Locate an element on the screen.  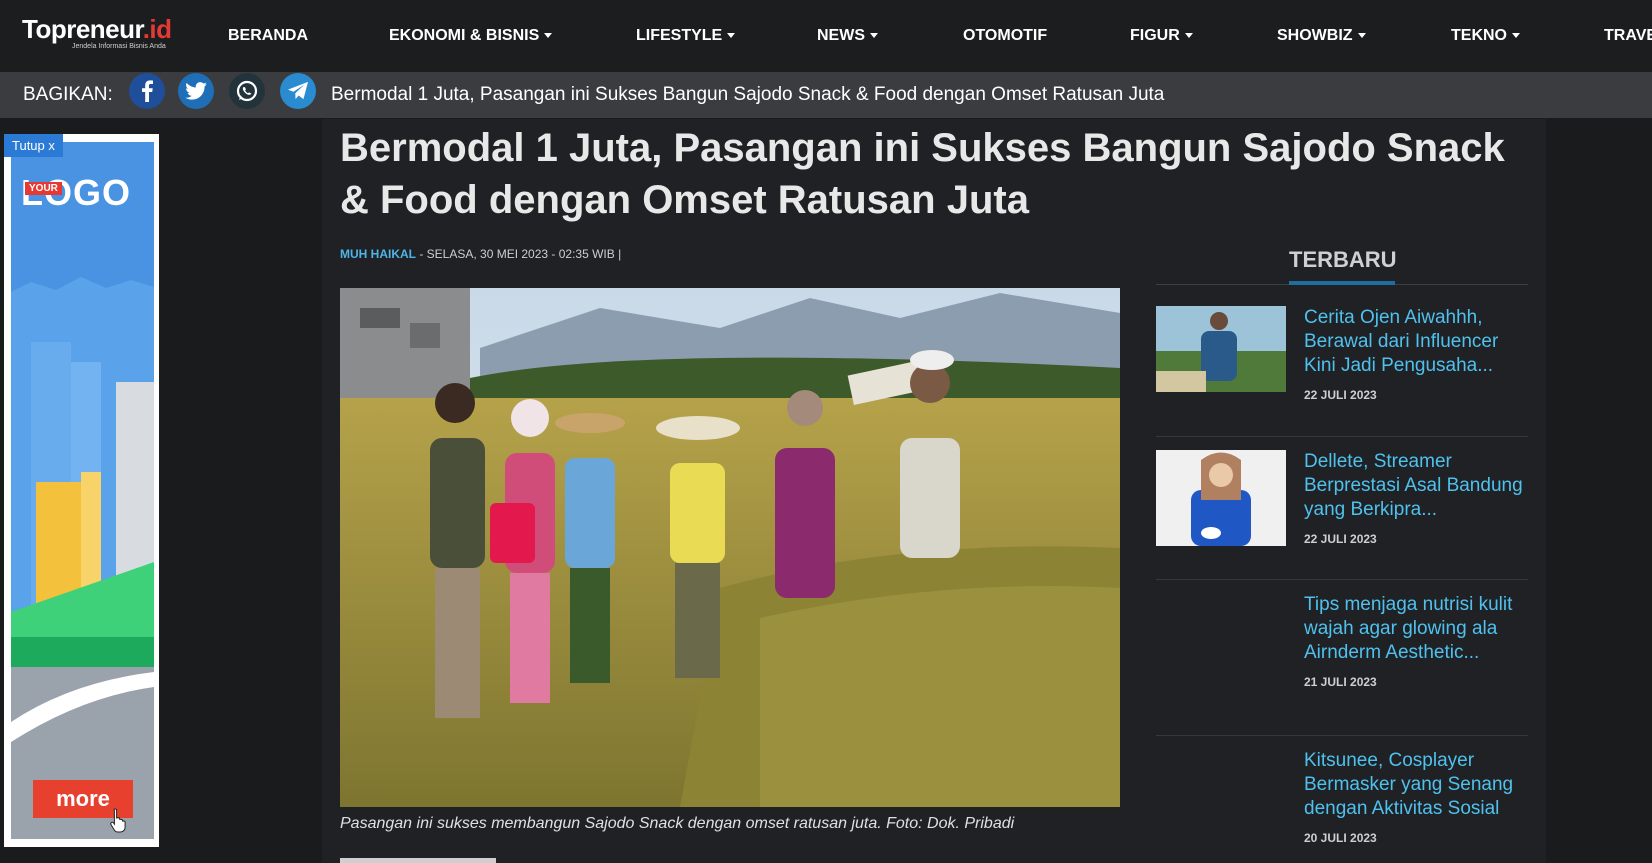
sidebar-heading: TERBARU is located at coordinates (1343, 259).